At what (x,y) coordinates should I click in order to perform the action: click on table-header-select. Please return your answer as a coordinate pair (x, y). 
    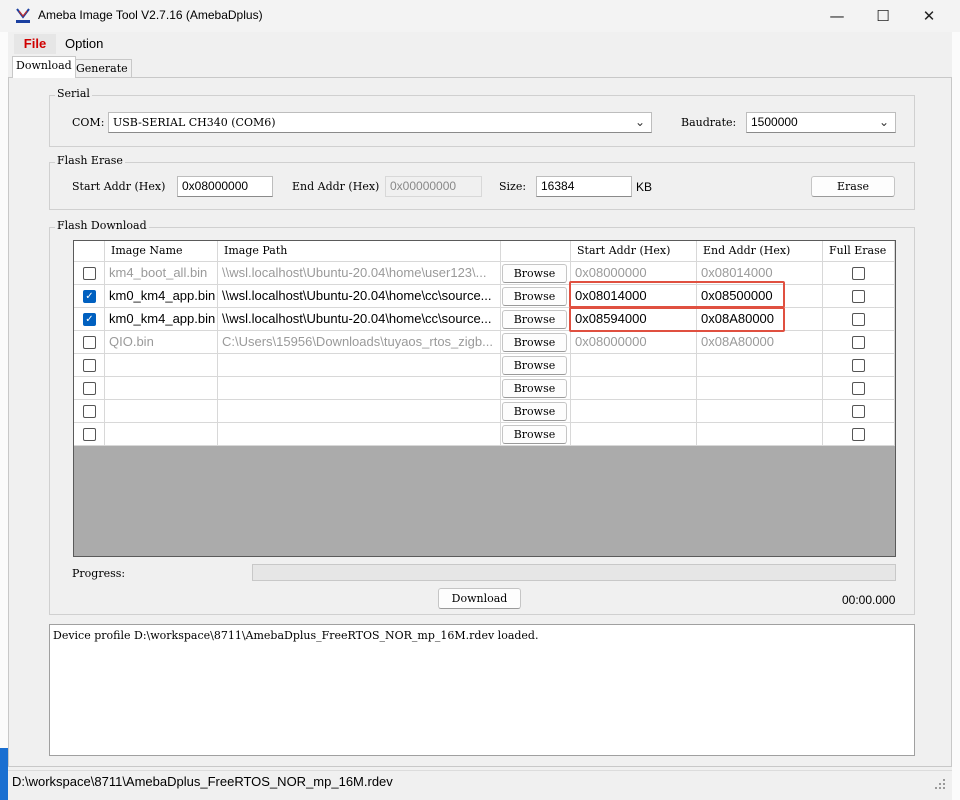
    Looking at the image, I should click on (89, 251).